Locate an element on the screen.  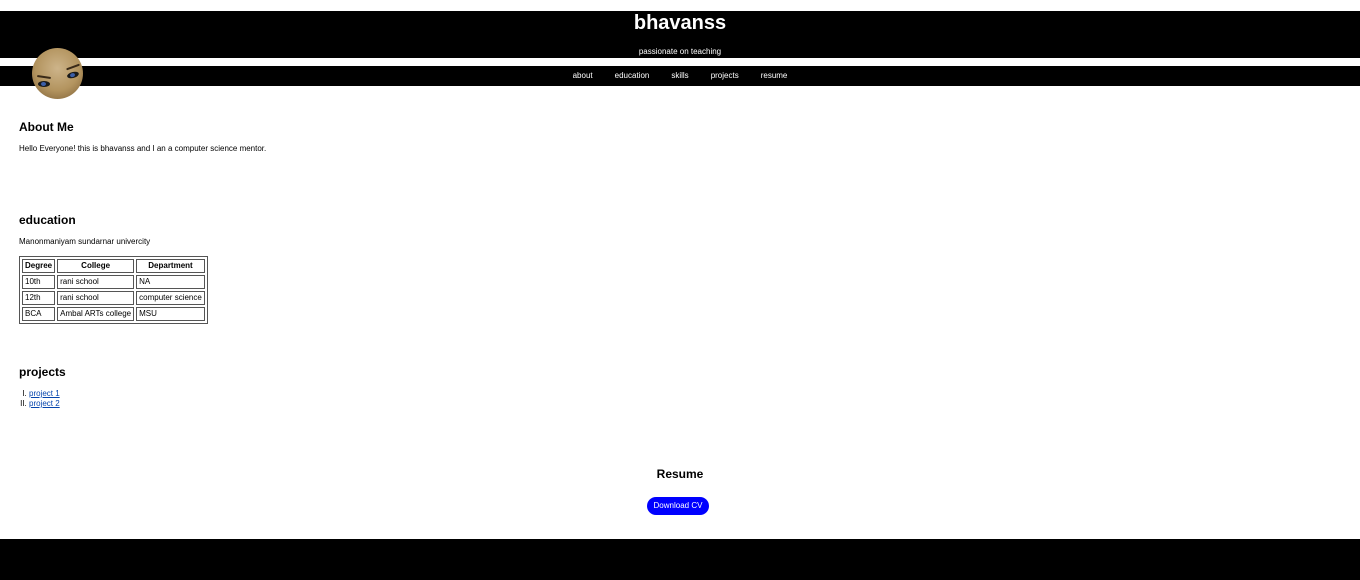
download-cv-button: Download CV is located at coordinates (678, 506).